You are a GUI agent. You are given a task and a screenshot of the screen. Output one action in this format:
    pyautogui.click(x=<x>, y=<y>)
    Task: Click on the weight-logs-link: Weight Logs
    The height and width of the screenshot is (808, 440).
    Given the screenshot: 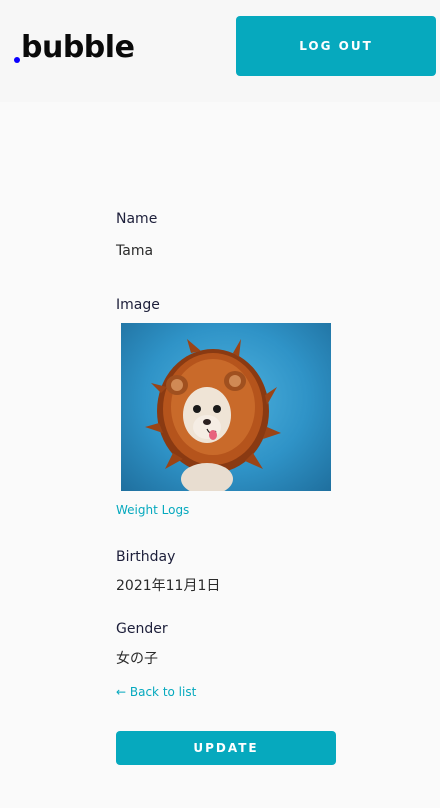 What is the action you would take?
    pyautogui.click(x=152, y=510)
    